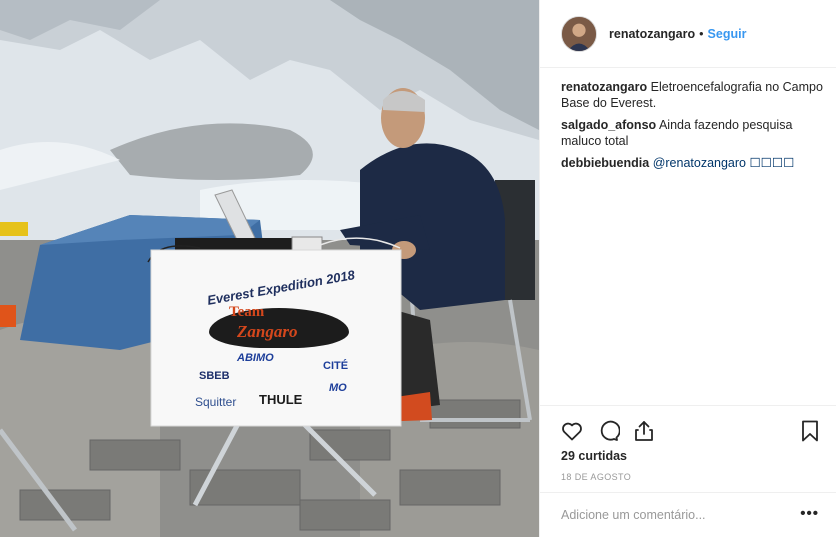 The width and height of the screenshot is (836, 537). I want to click on comment-item: debbiebuendia @renatozangaro ☐☐☐☐, so click(692, 163).